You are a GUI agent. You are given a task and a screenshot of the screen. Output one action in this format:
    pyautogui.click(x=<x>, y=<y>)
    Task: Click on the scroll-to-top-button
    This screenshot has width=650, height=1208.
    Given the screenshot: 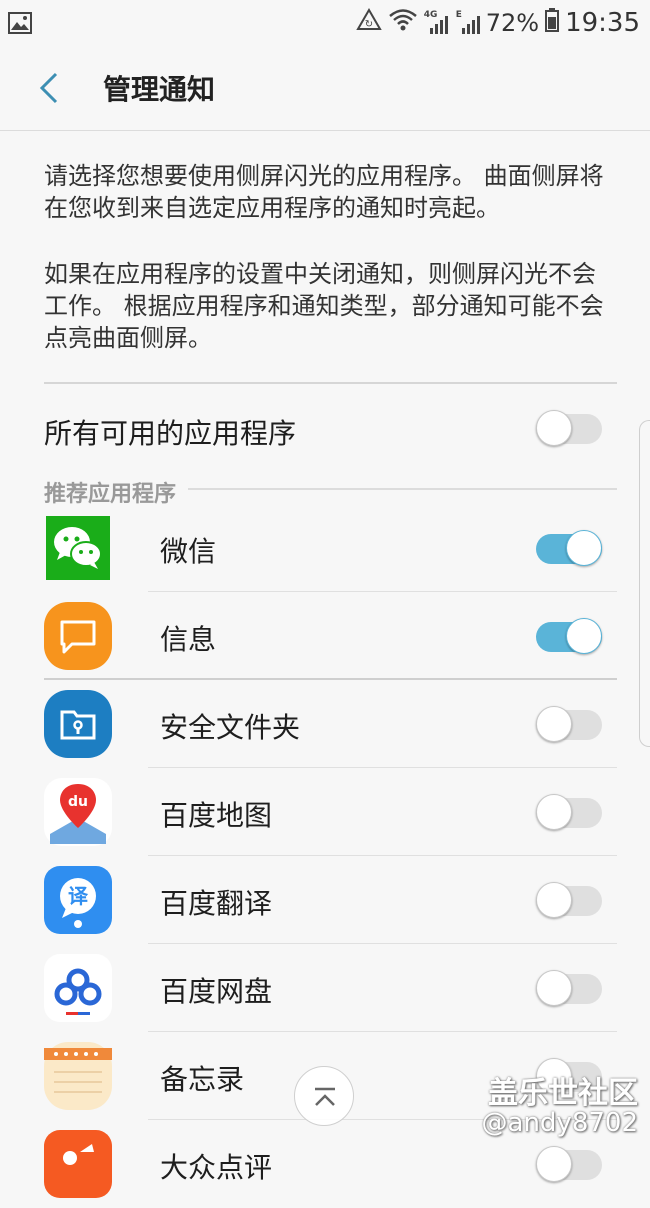 What is the action you would take?
    pyautogui.click(x=324, y=1096)
    